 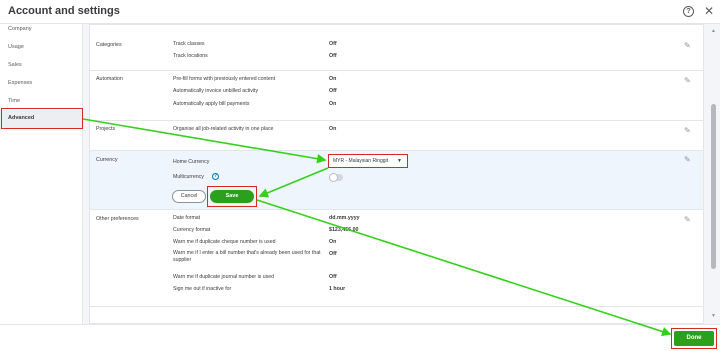 I want to click on row-label: Automatically invoice unbilled activity, so click(x=216, y=91).